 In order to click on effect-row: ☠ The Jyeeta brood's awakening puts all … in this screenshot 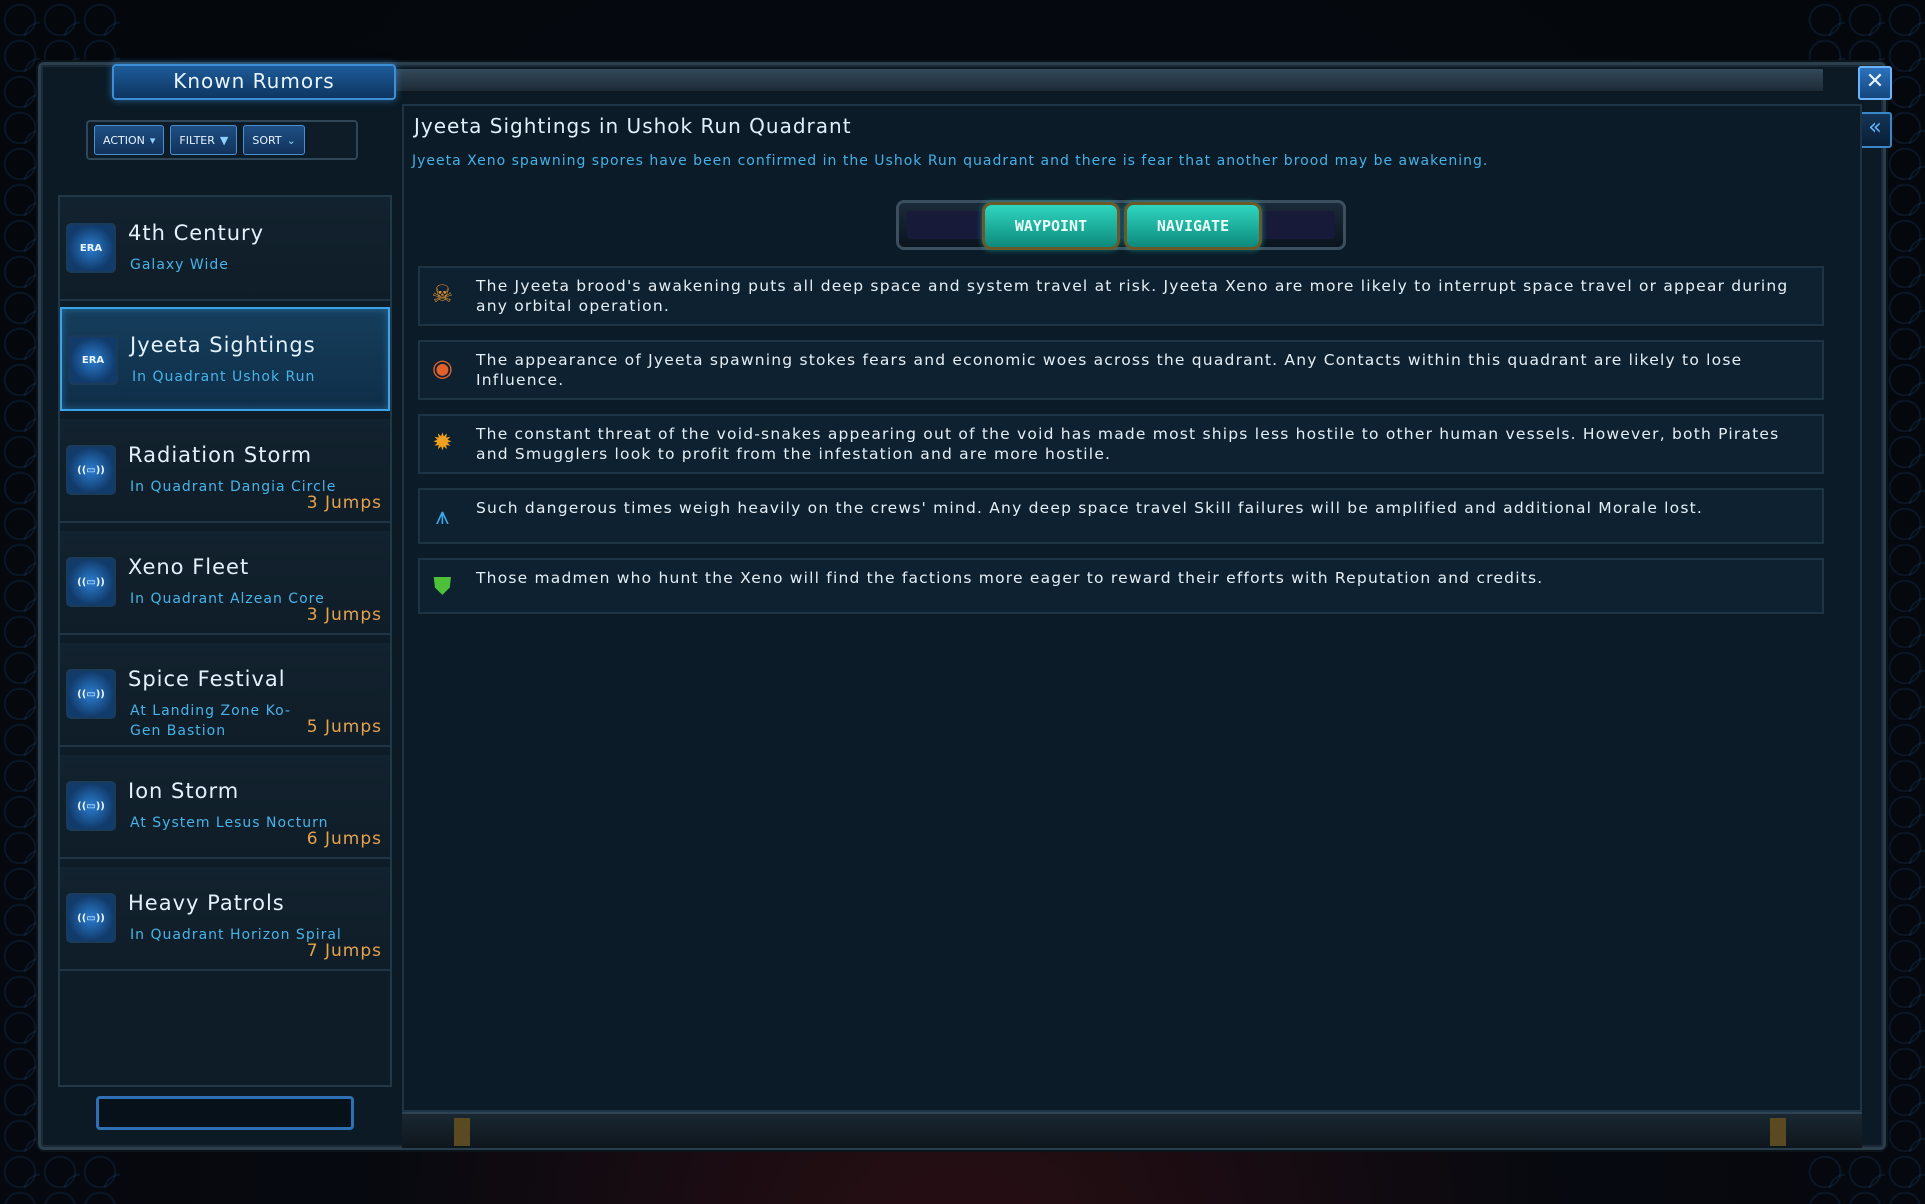, I will do `click(1121, 296)`.